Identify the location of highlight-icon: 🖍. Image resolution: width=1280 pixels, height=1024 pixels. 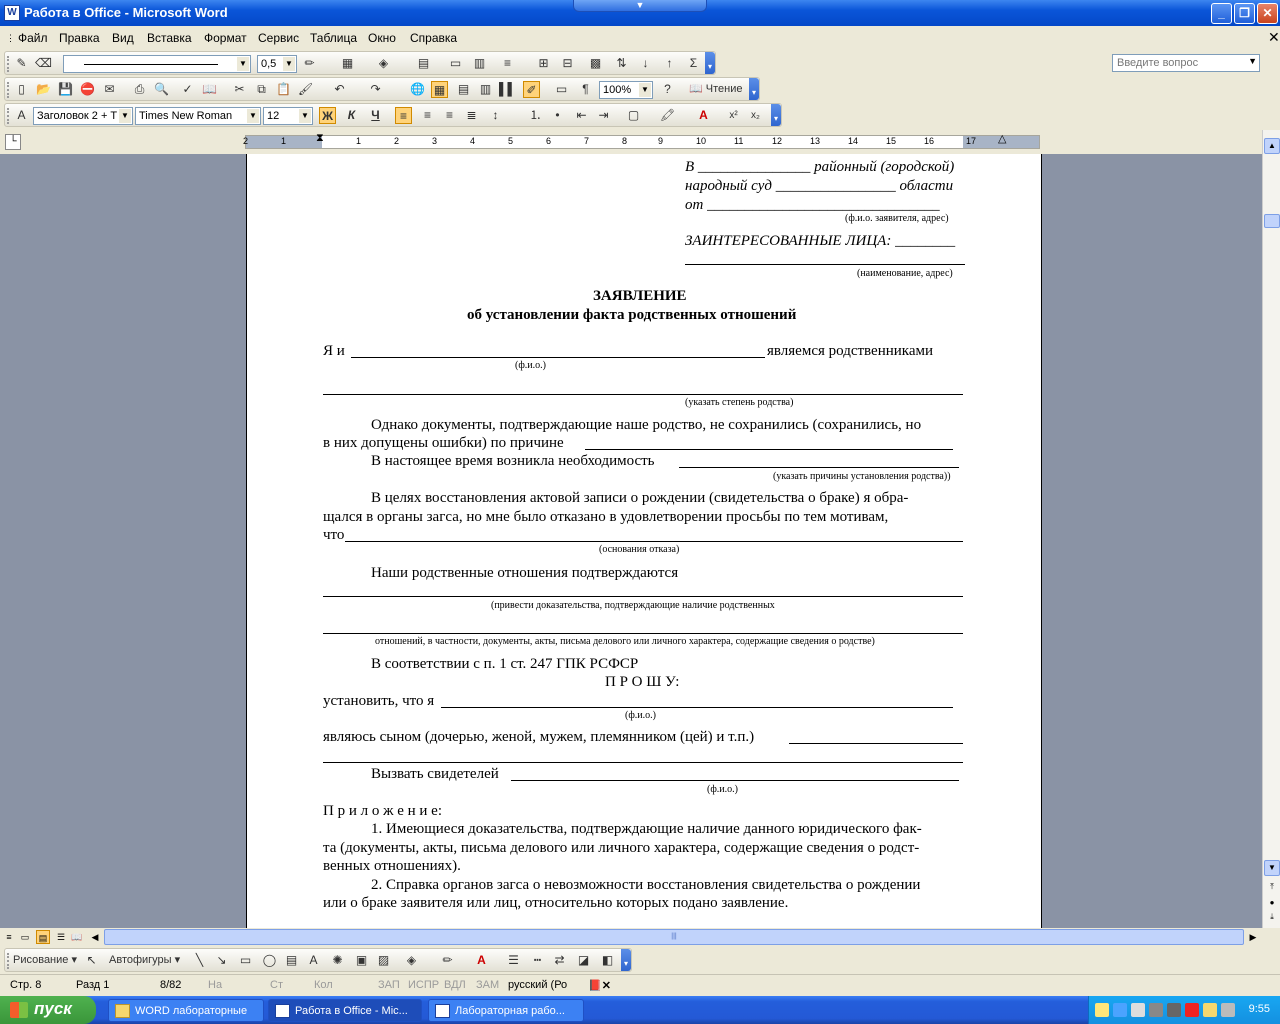
(667, 115).